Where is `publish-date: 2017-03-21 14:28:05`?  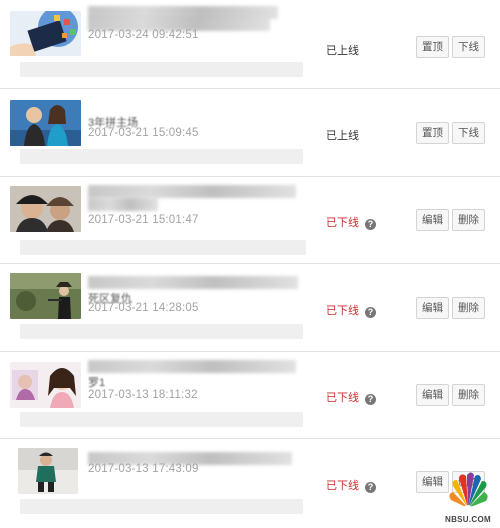
publish-date: 2017-03-21 14:28:05 is located at coordinates (143, 308).